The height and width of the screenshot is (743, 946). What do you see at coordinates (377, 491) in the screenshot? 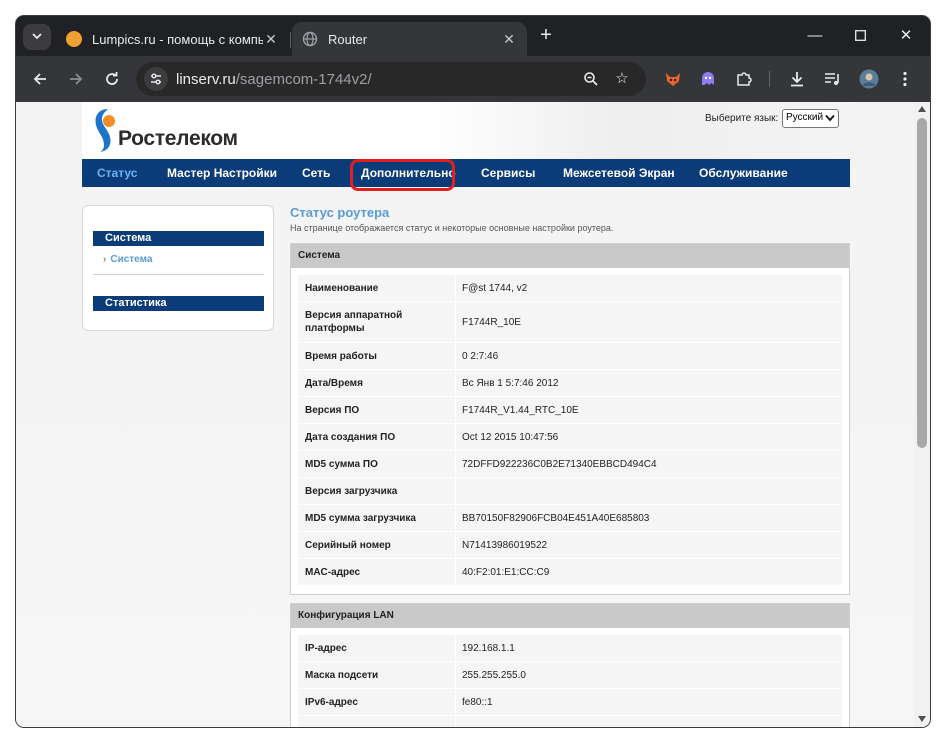
I see `row-key: Версия загрузчика` at bounding box center [377, 491].